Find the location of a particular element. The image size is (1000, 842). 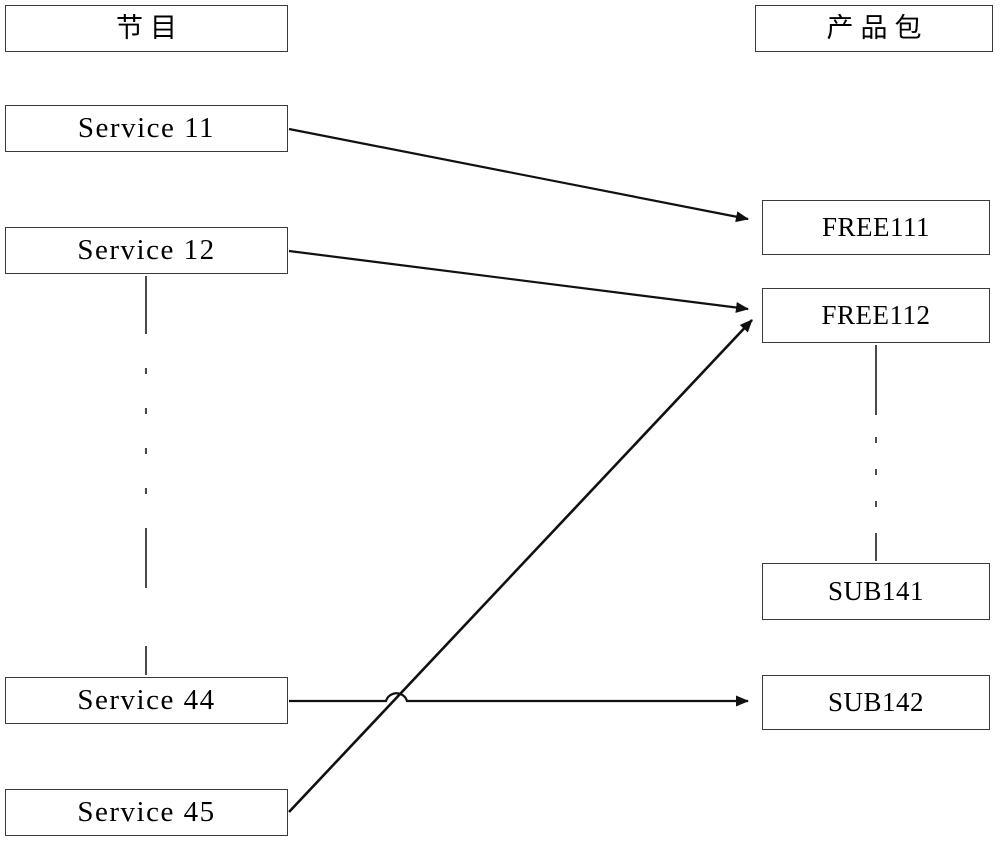

node-sub142-label: SUB142 is located at coordinates (876, 702).